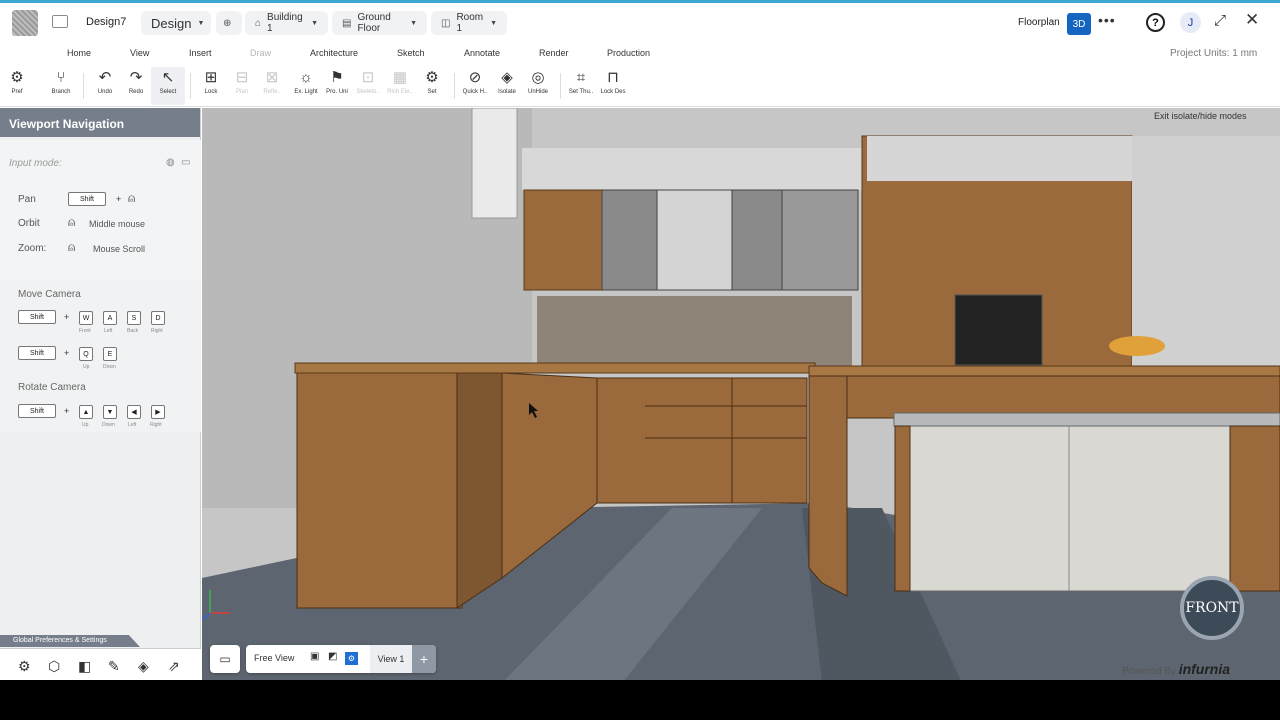  Describe the element at coordinates (134, 318) in the screenshot. I see `key-label: S` at that location.